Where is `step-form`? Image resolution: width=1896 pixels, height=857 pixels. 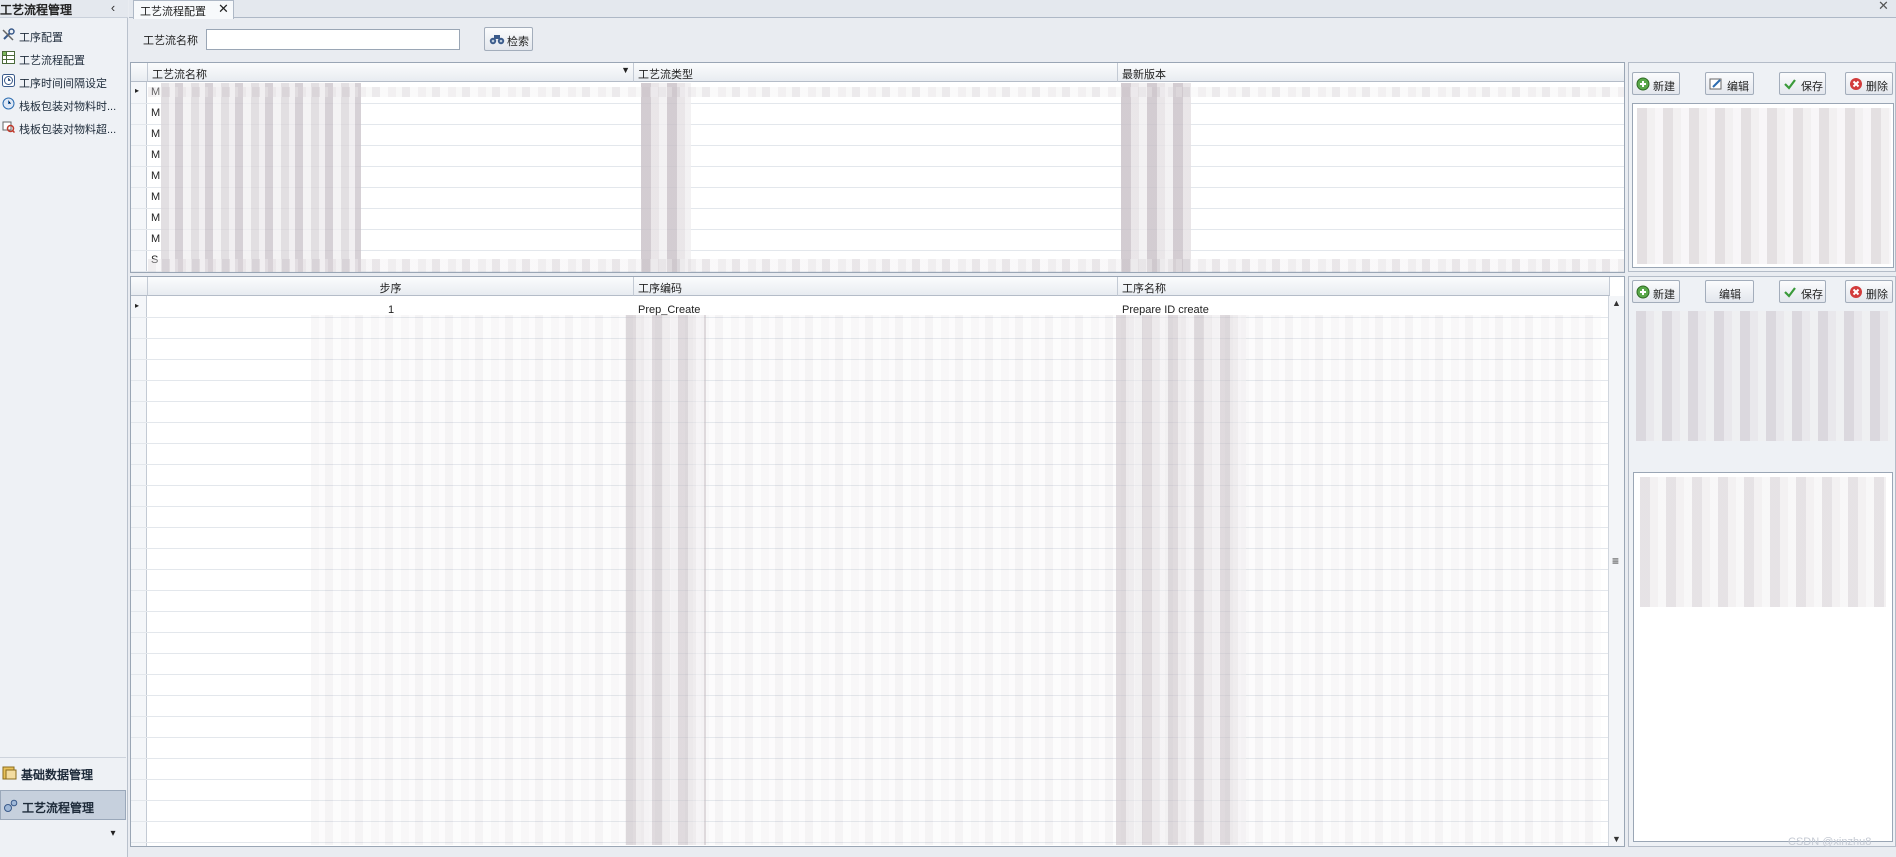
step-form is located at coordinates (1763, 377).